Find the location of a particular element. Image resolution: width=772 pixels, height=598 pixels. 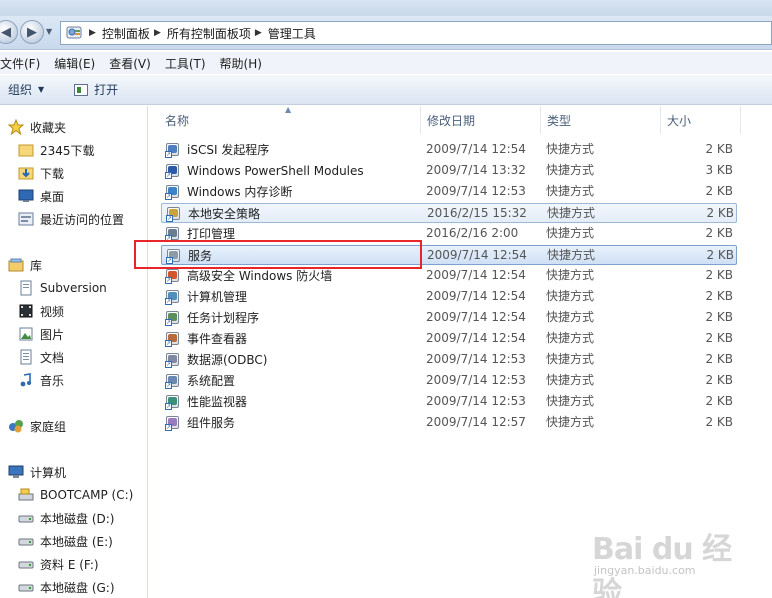

file-name: iSCSI 发起程序 is located at coordinates (228, 149).